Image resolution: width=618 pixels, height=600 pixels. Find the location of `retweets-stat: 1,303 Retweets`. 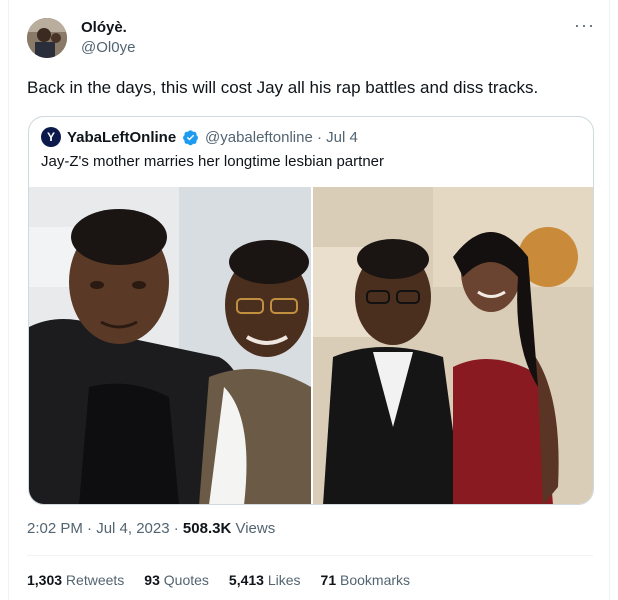

retweets-stat: 1,303 Retweets is located at coordinates (75, 580).